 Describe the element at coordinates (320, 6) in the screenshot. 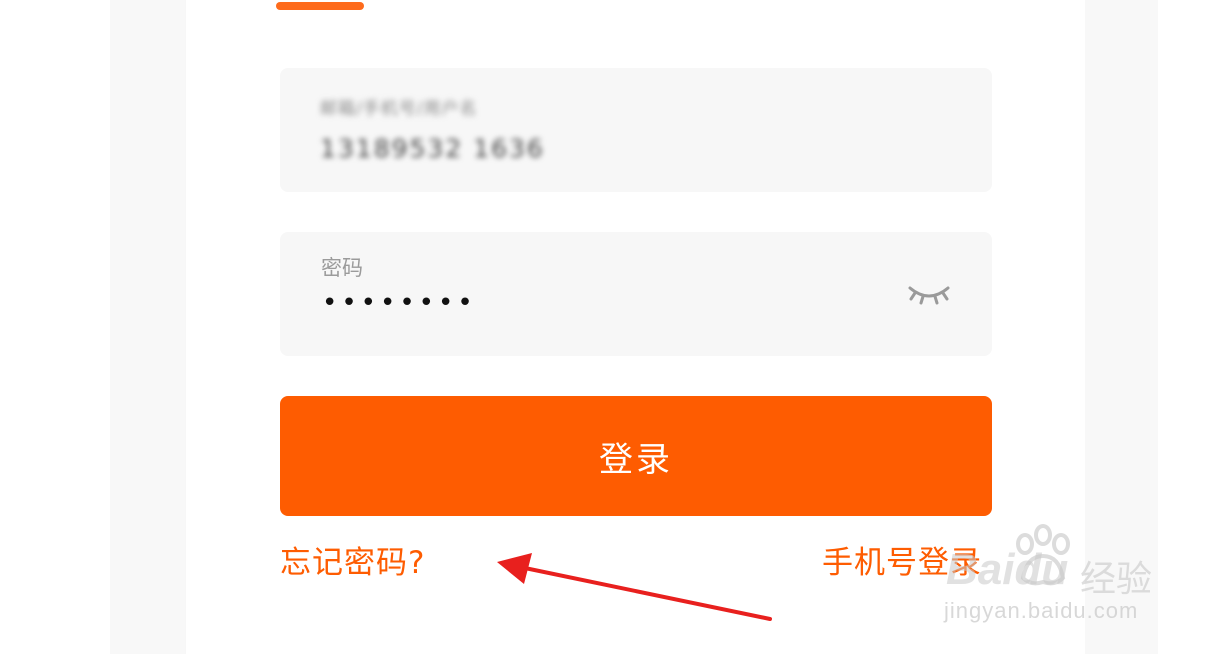

I see `active-tab-indicator` at that location.